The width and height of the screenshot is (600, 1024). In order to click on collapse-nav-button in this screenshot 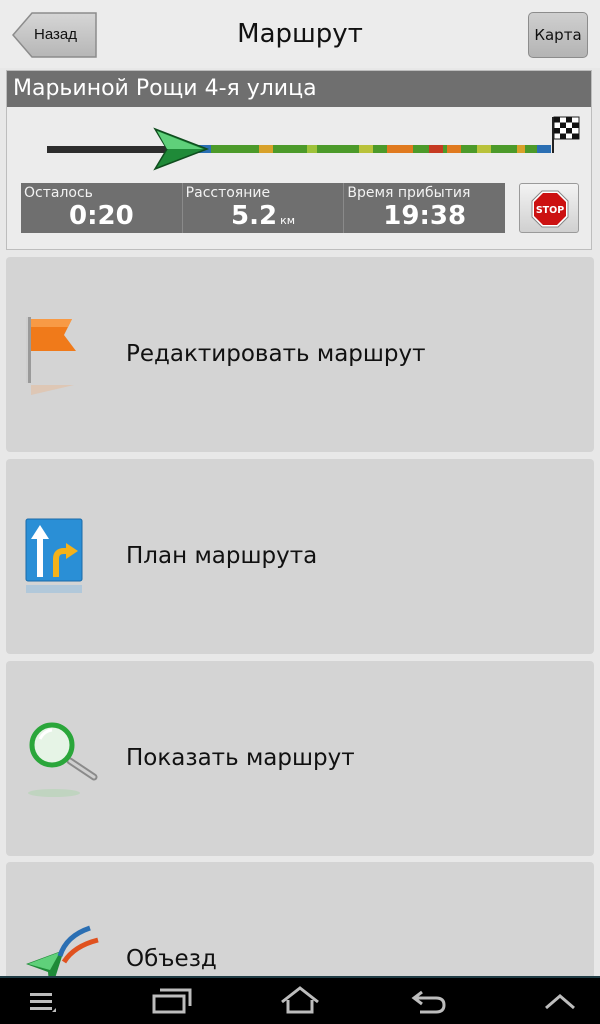, I will do `click(560, 1001)`.